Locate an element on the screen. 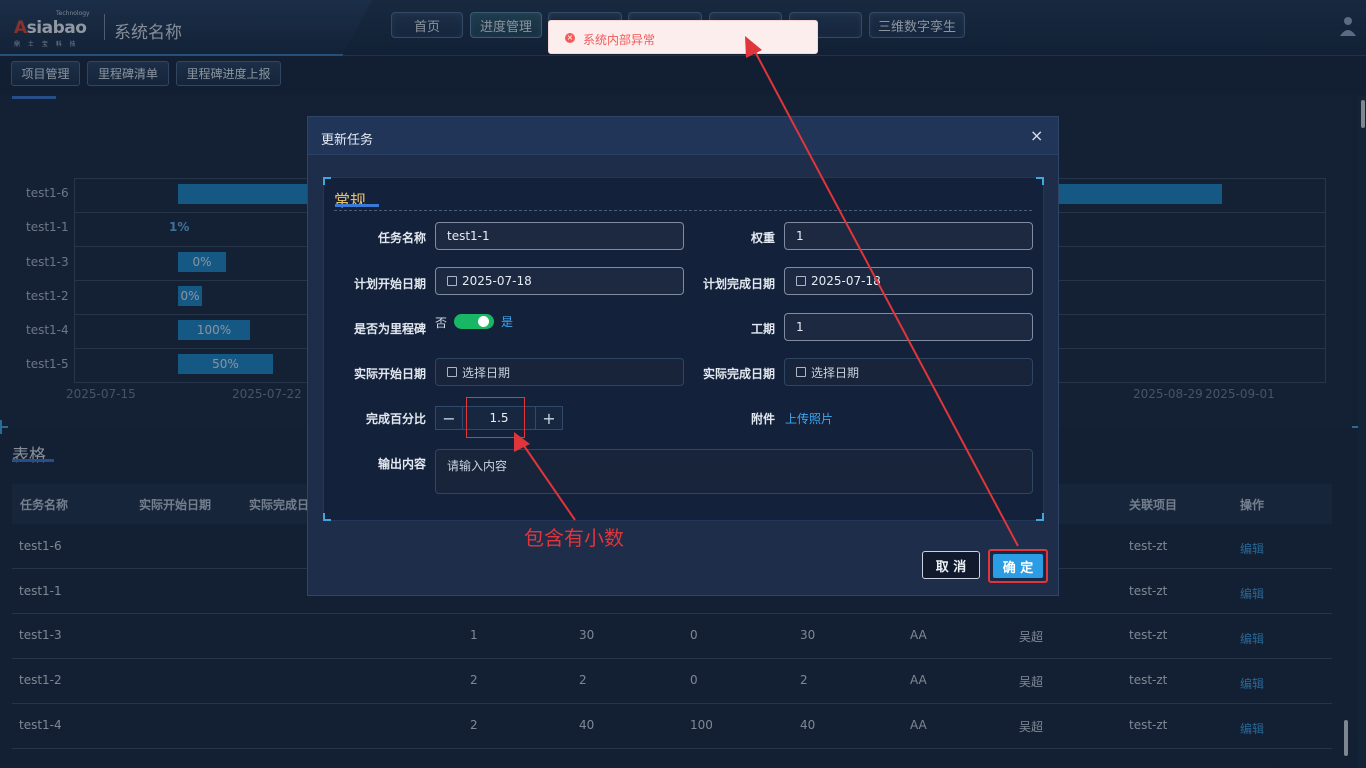 The width and height of the screenshot is (1366, 768). plan-start-date-picker: 2025-07-18 is located at coordinates (559, 281).